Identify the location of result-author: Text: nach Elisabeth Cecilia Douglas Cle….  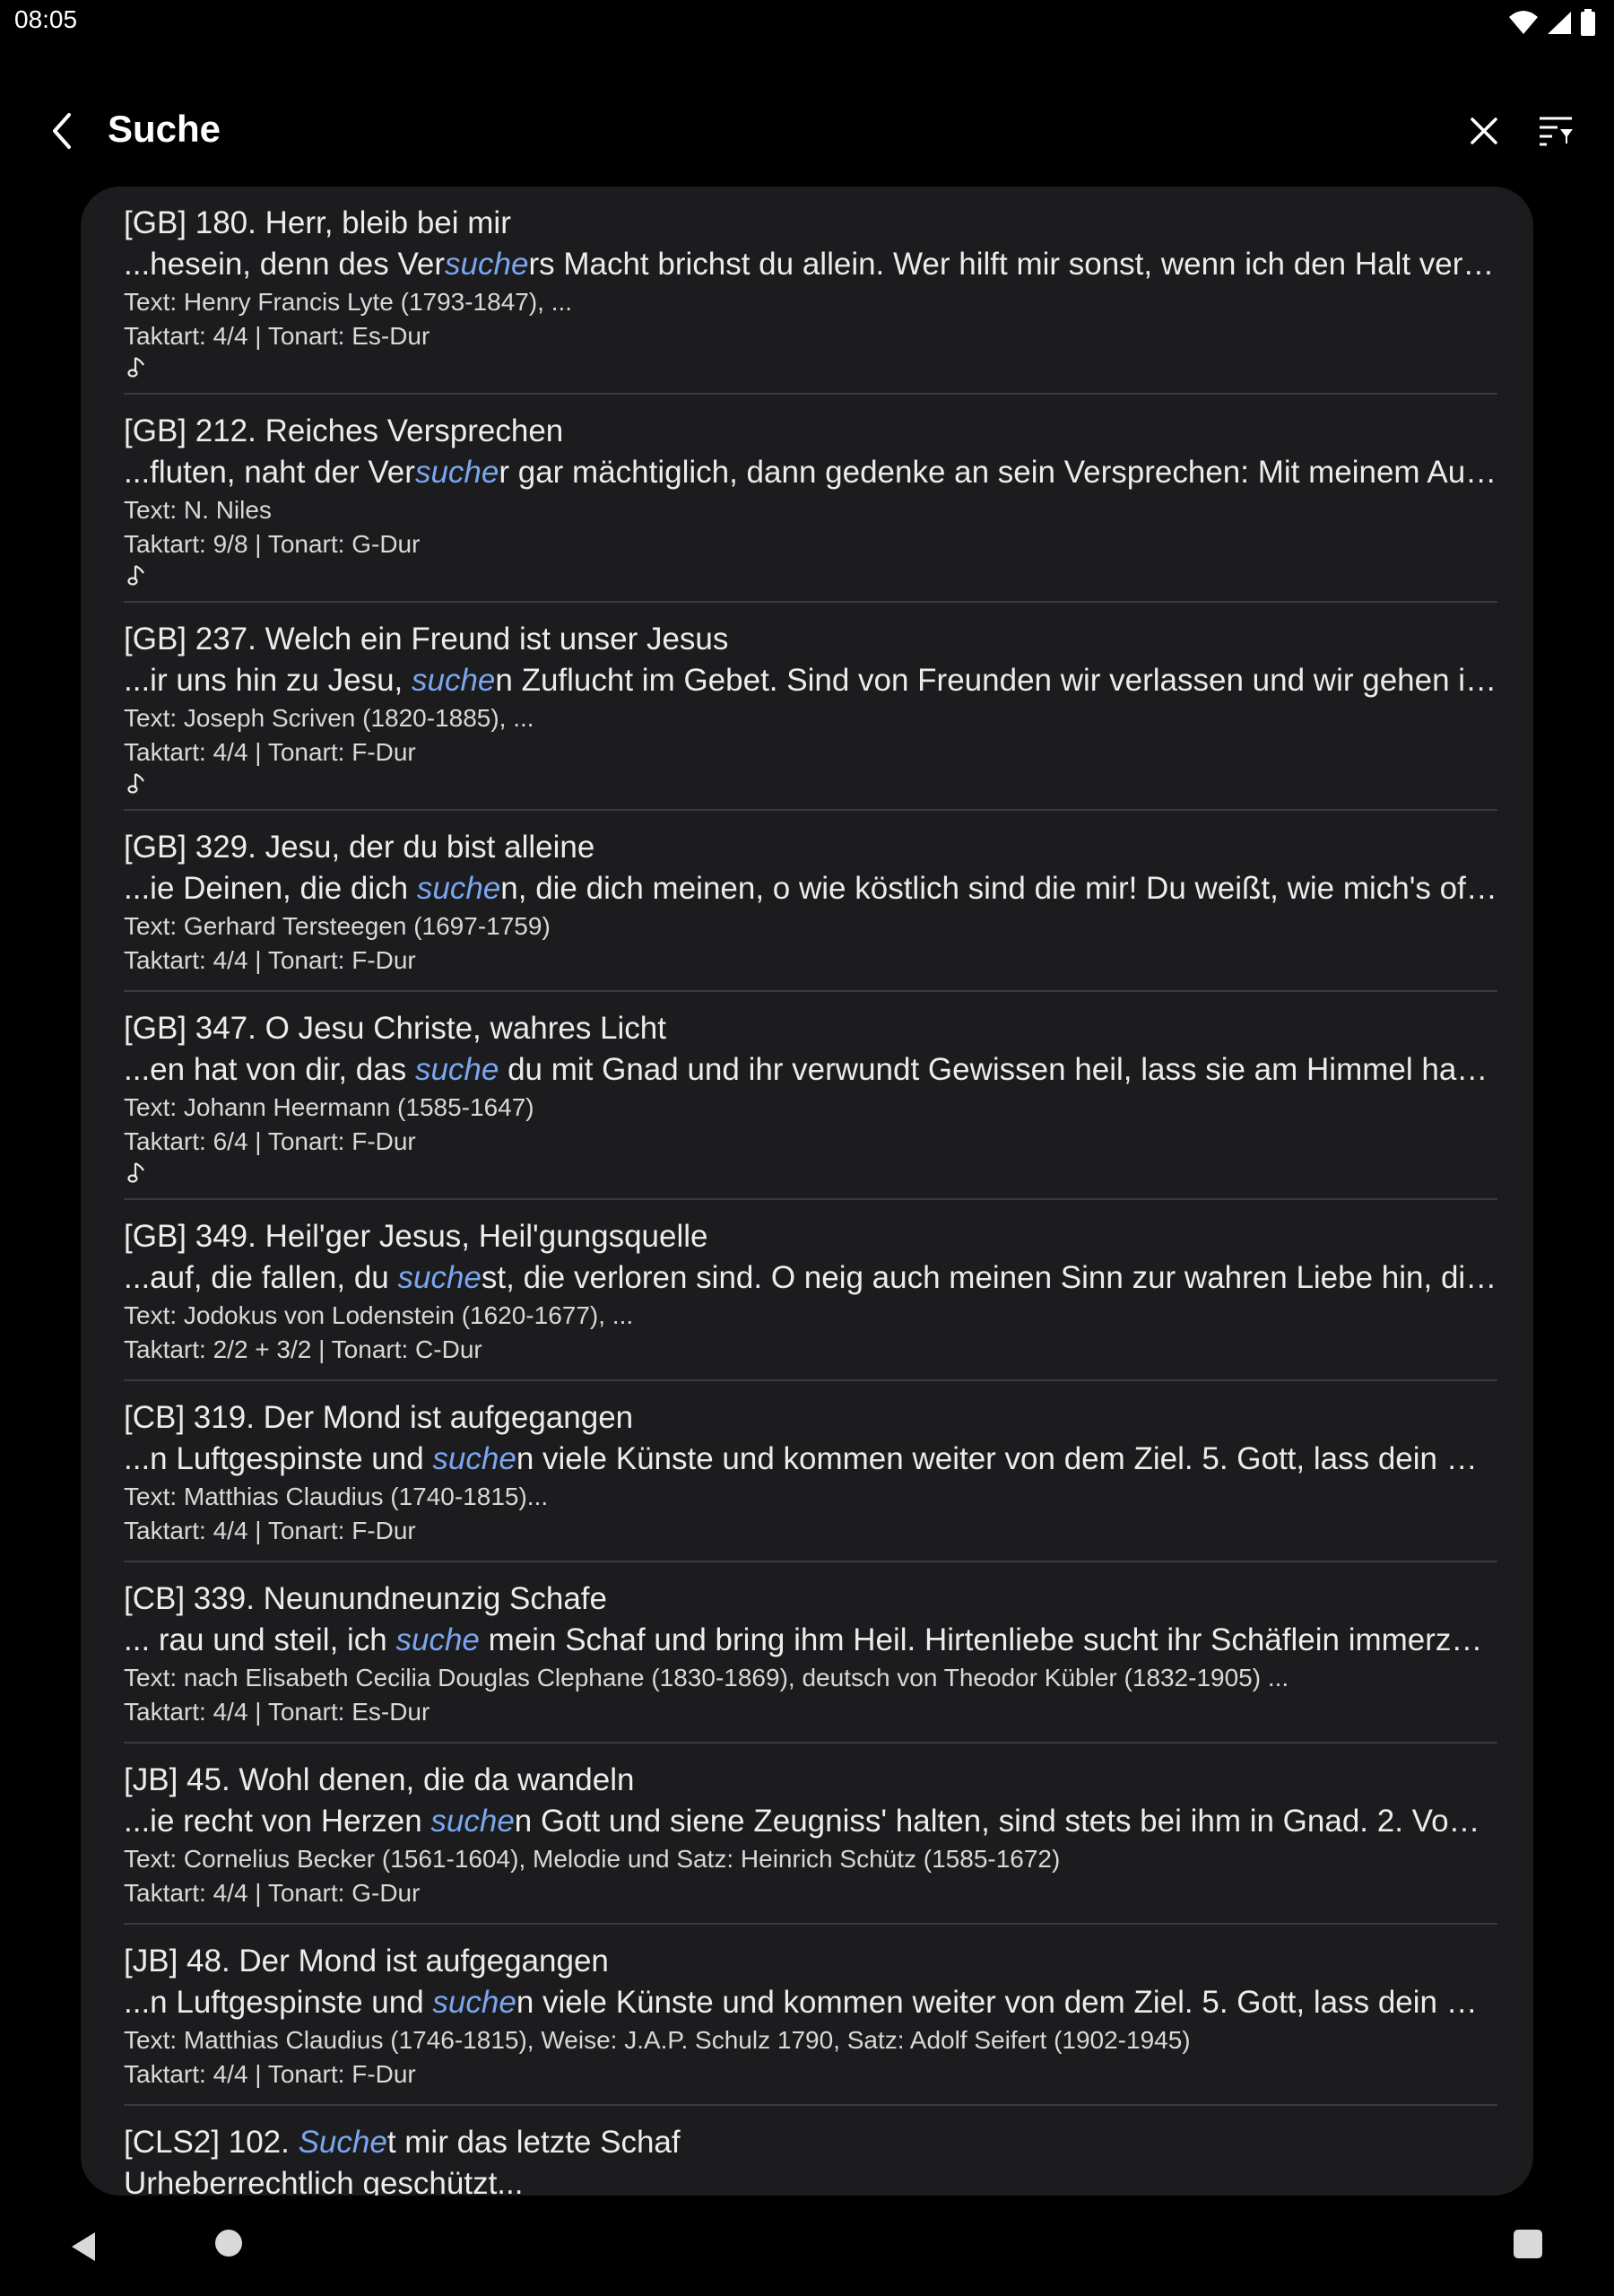
(706, 1678).